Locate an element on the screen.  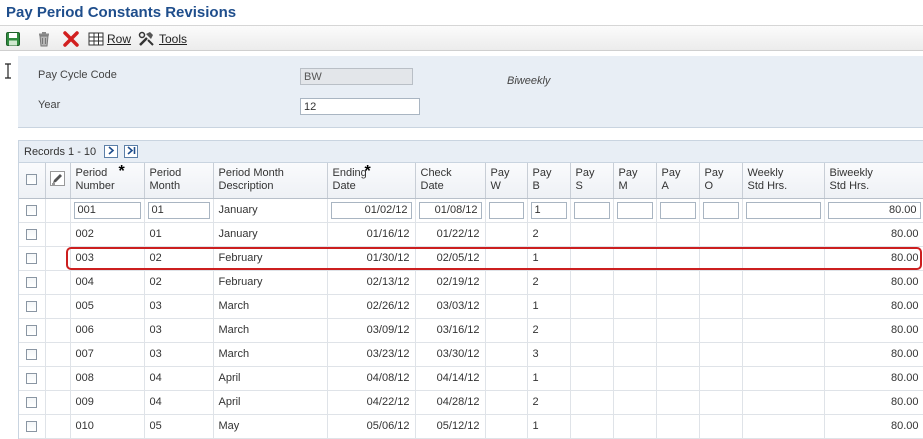
next-page-button is located at coordinates (111, 151).